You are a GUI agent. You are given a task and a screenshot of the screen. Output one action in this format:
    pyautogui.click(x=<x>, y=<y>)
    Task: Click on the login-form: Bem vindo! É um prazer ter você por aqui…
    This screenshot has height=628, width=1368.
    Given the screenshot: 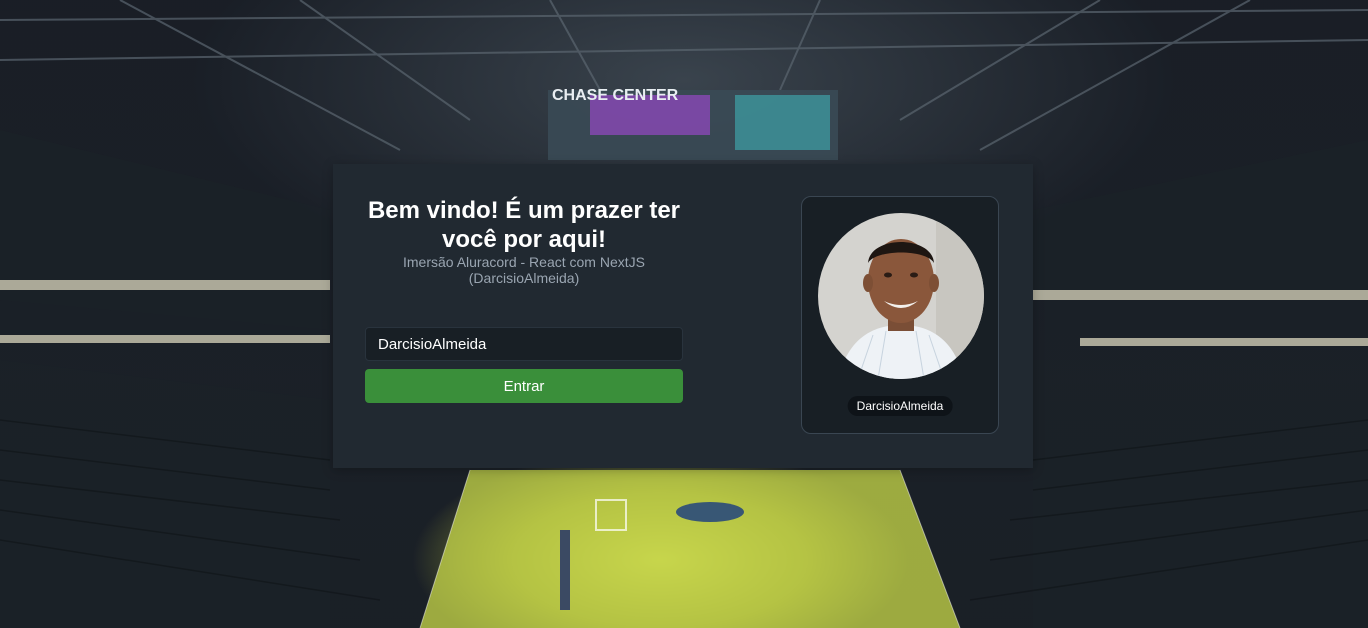 What is the action you would take?
    pyautogui.click(x=524, y=299)
    